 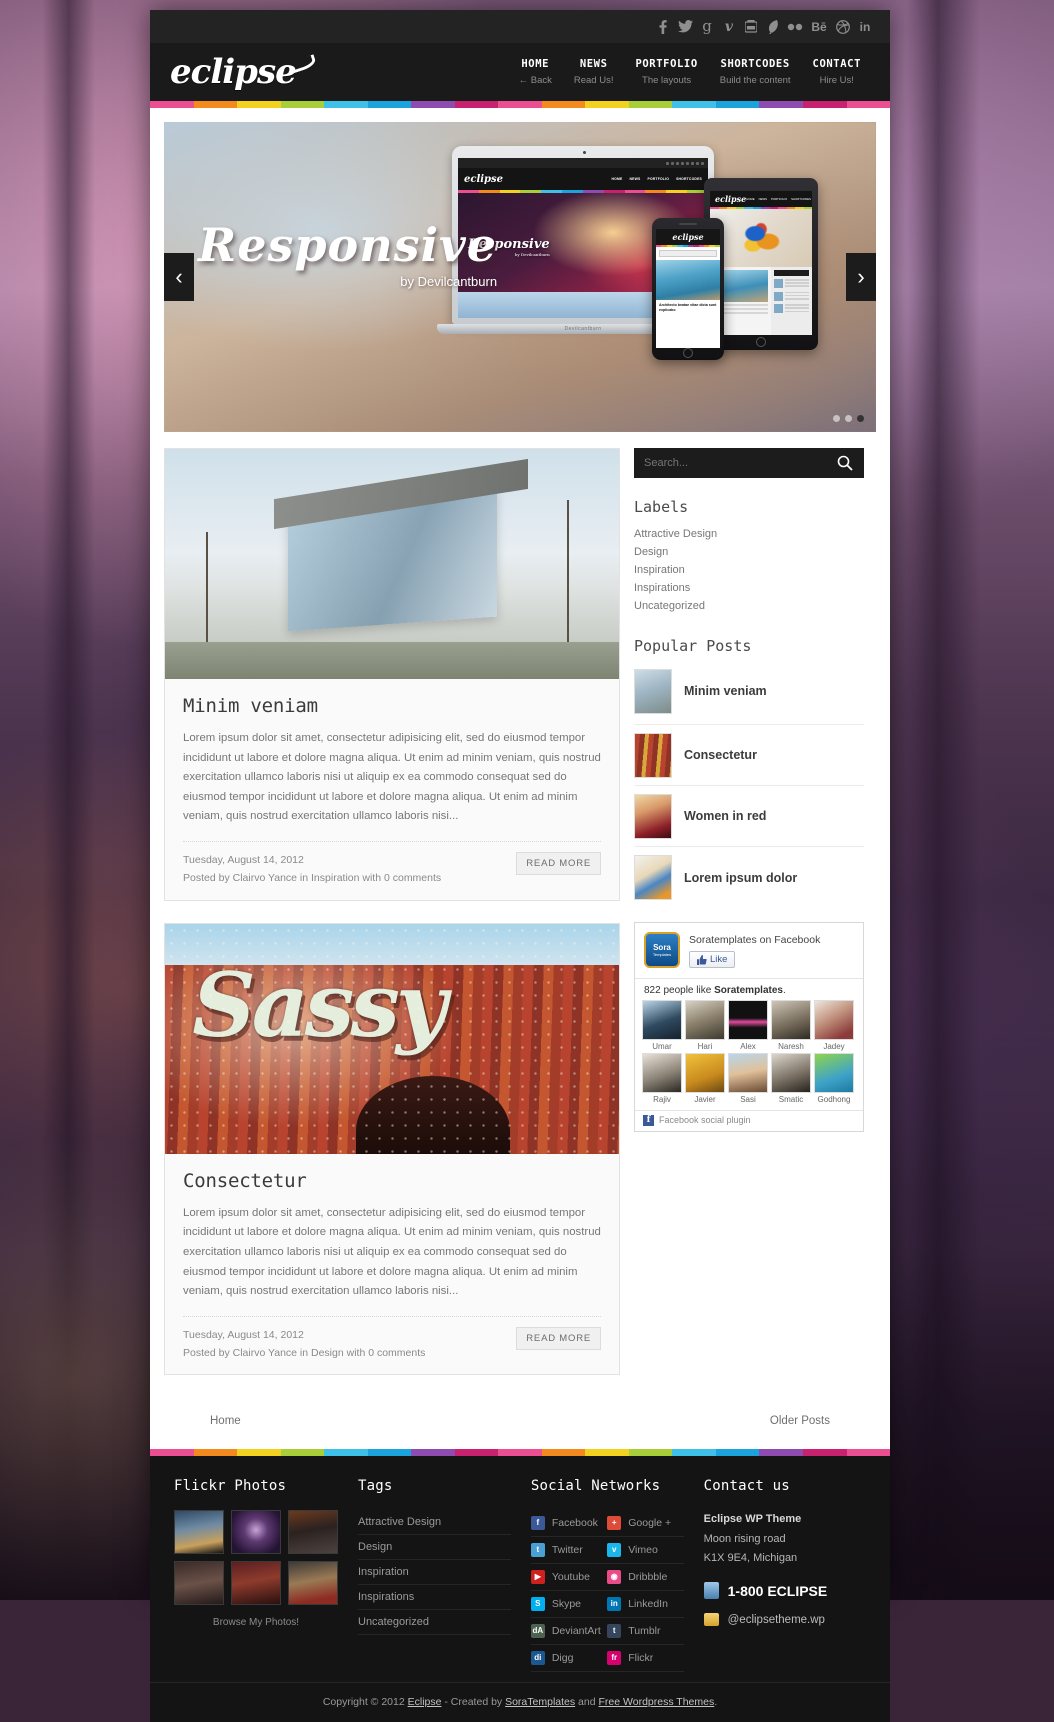 What do you see at coordinates (837, 72) in the screenshot?
I see `nav-item-contact: CONTACT Hire Us!` at bounding box center [837, 72].